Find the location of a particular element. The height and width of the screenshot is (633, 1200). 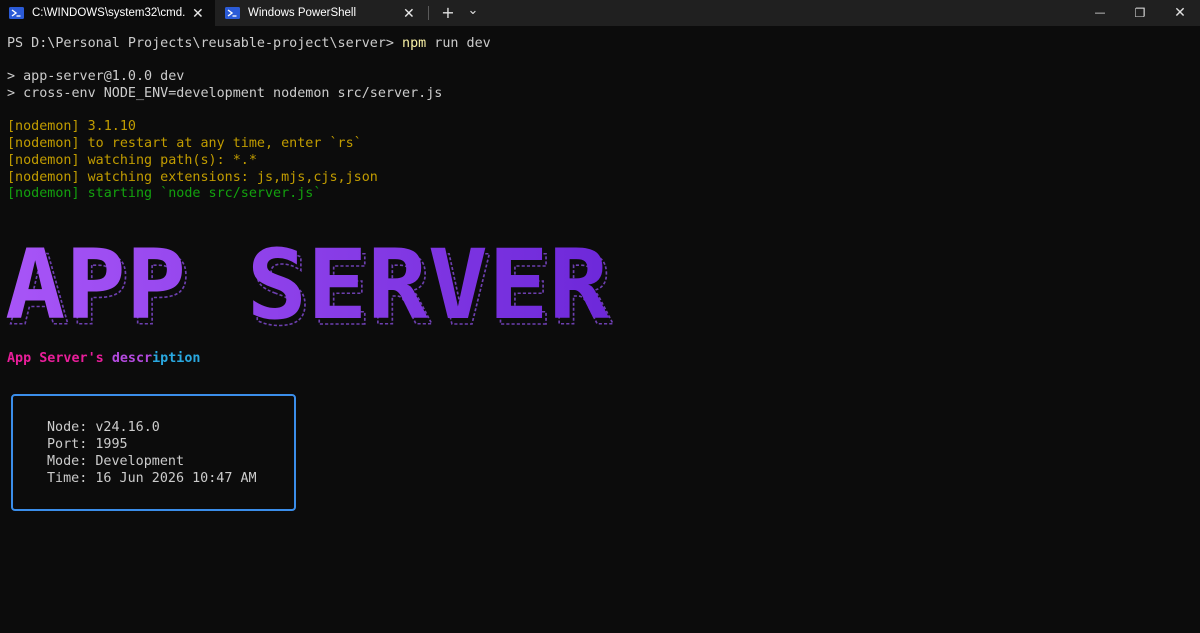

restore-button: ❐ is located at coordinates (1140, 13).